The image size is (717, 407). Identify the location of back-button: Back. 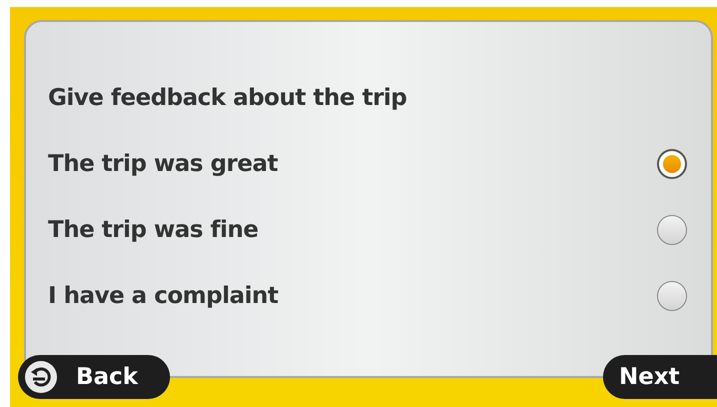
(94, 377).